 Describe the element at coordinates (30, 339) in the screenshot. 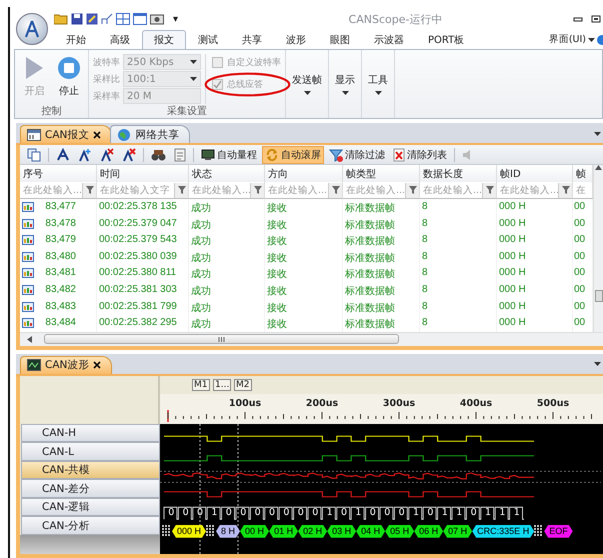

I see `scroll-left-icon` at that location.